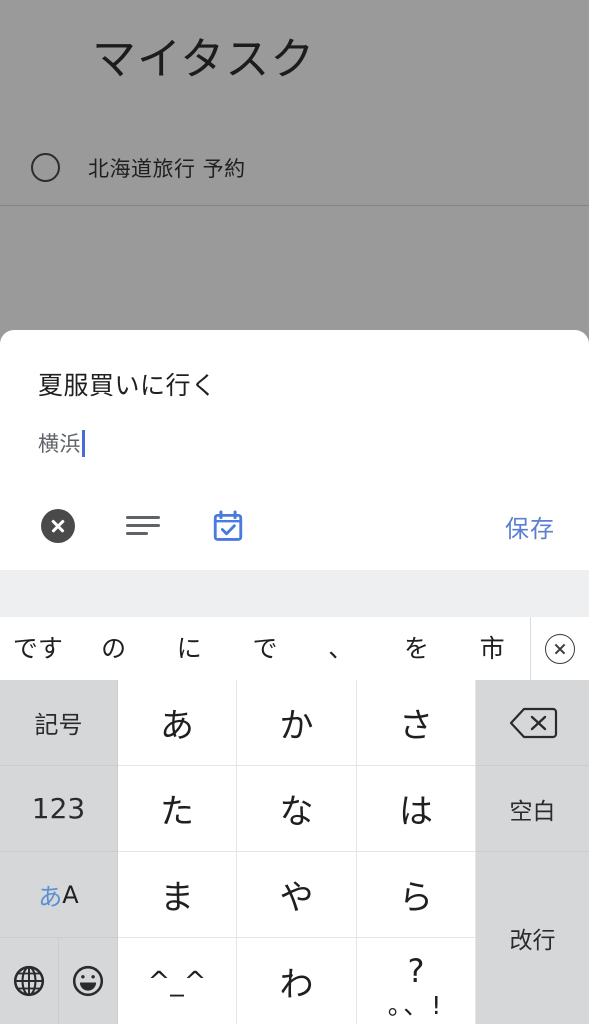 This screenshot has height=1024, width=589. I want to click on suggestion-bar: です の に で 、 を 市, so click(294, 648).